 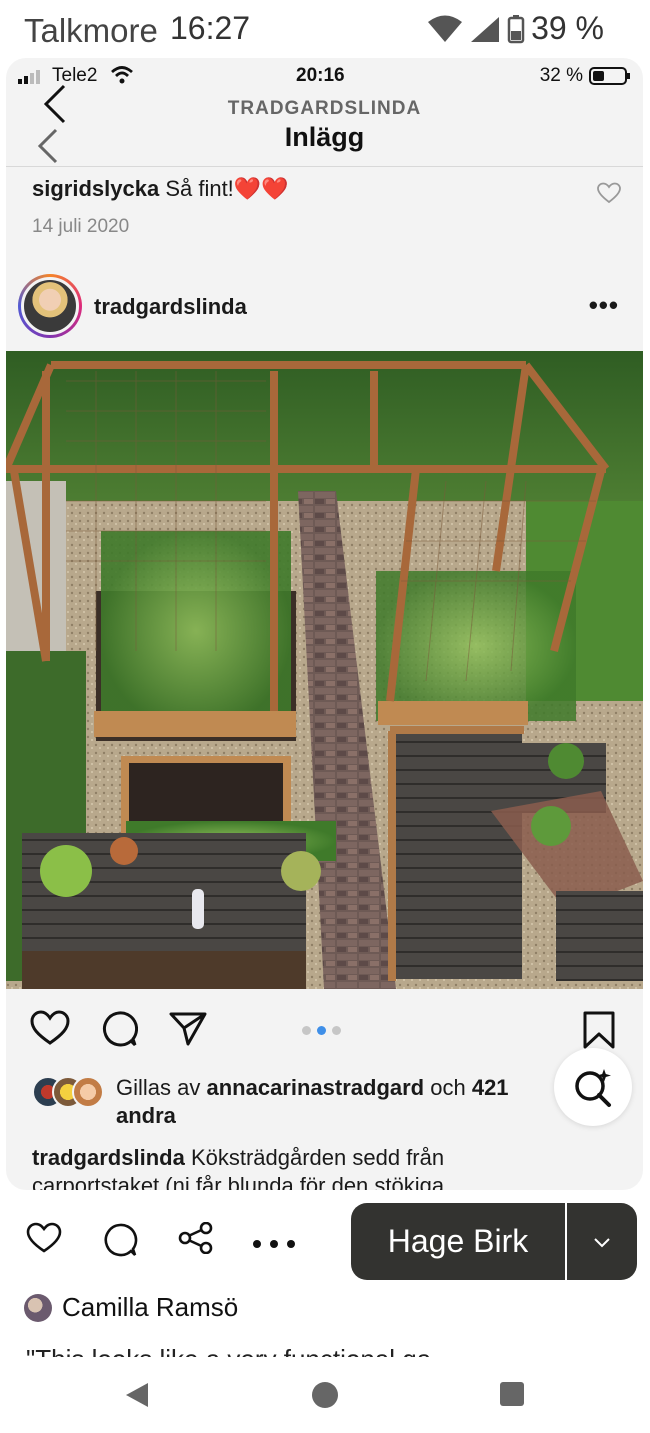 I want to click on outer-status-bar: Talkmore 16:27 39 %, so click(x=325, y=29).